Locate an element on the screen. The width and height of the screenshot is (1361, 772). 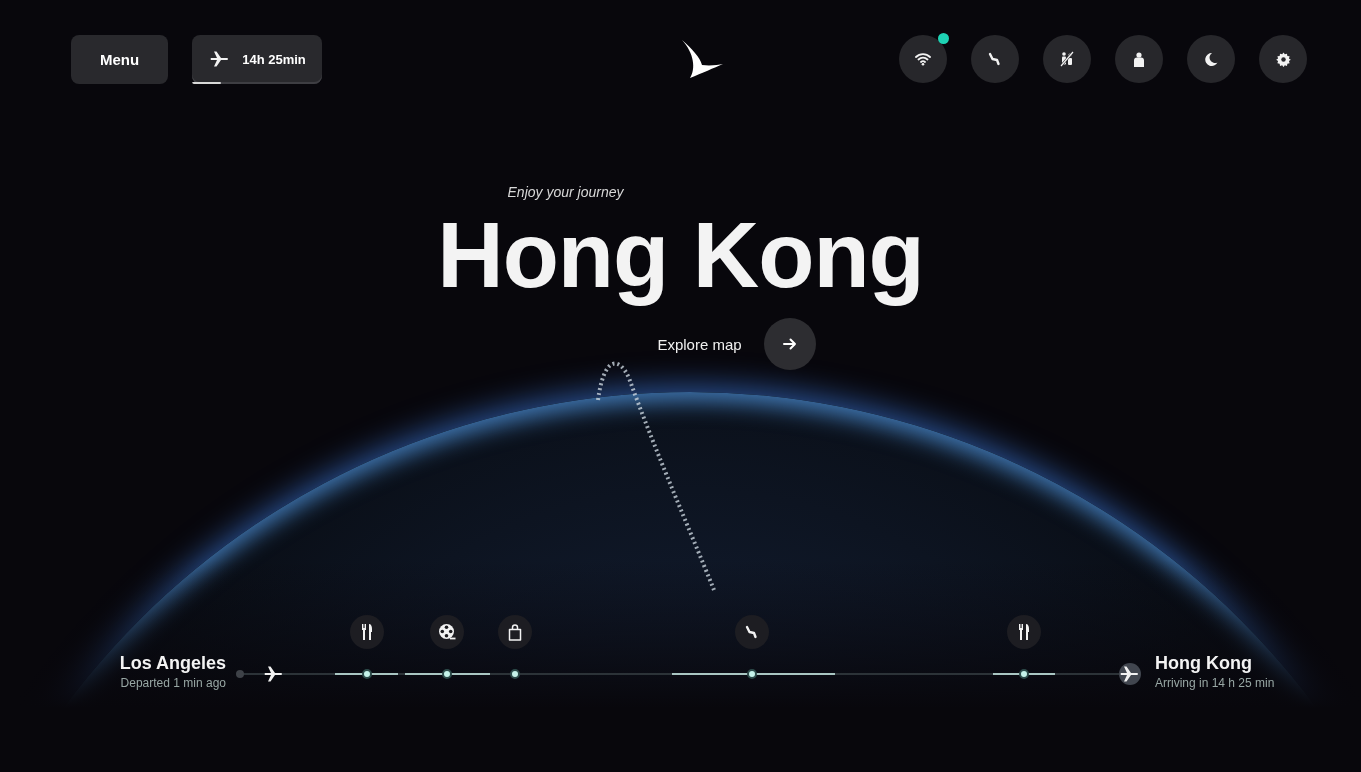
destination-title: Hong Kong is located at coordinates (680, 255).